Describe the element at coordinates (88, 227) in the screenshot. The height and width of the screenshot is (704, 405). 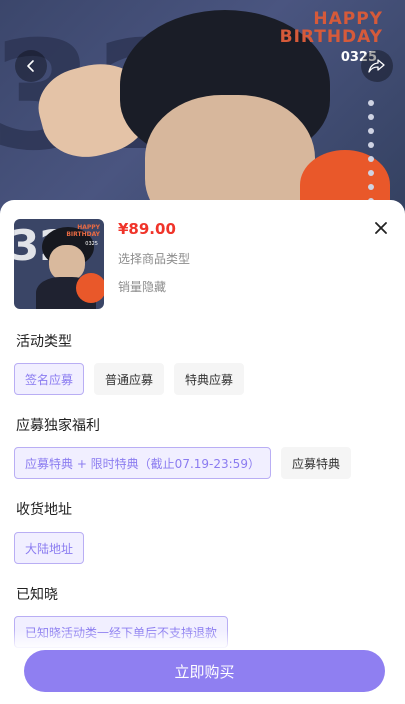
I see `thumb-birthday-line1: HAPPY` at that location.